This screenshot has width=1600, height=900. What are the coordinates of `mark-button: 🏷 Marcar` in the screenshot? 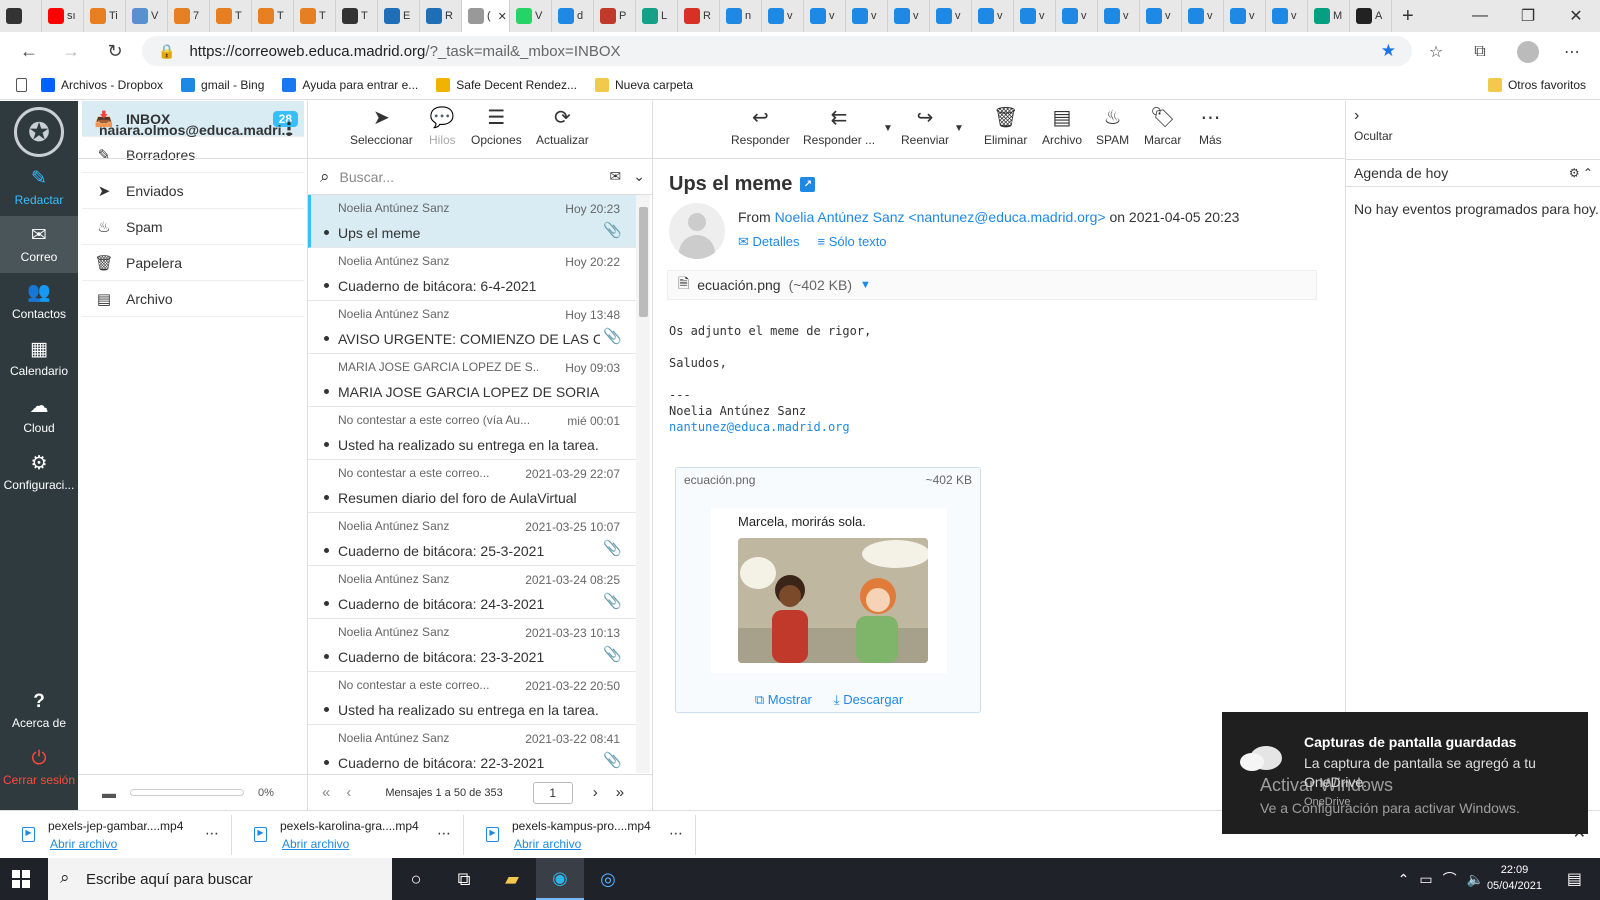 It's located at (1162, 127).